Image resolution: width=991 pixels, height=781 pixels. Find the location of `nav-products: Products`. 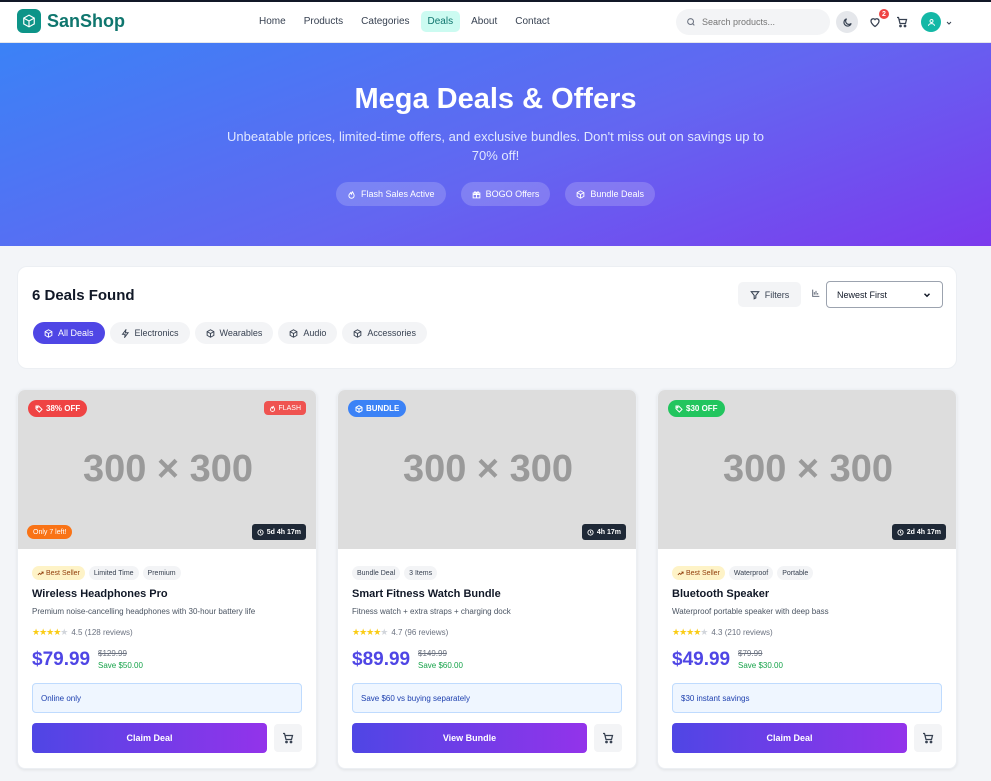

nav-products: Products is located at coordinates (323, 21).